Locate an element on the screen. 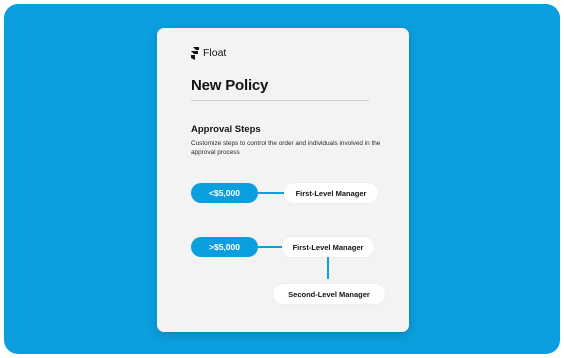 This screenshot has width=564, height=358. approver-second-level-manager: Second-Level Manager is located at coordinates (329, 294).